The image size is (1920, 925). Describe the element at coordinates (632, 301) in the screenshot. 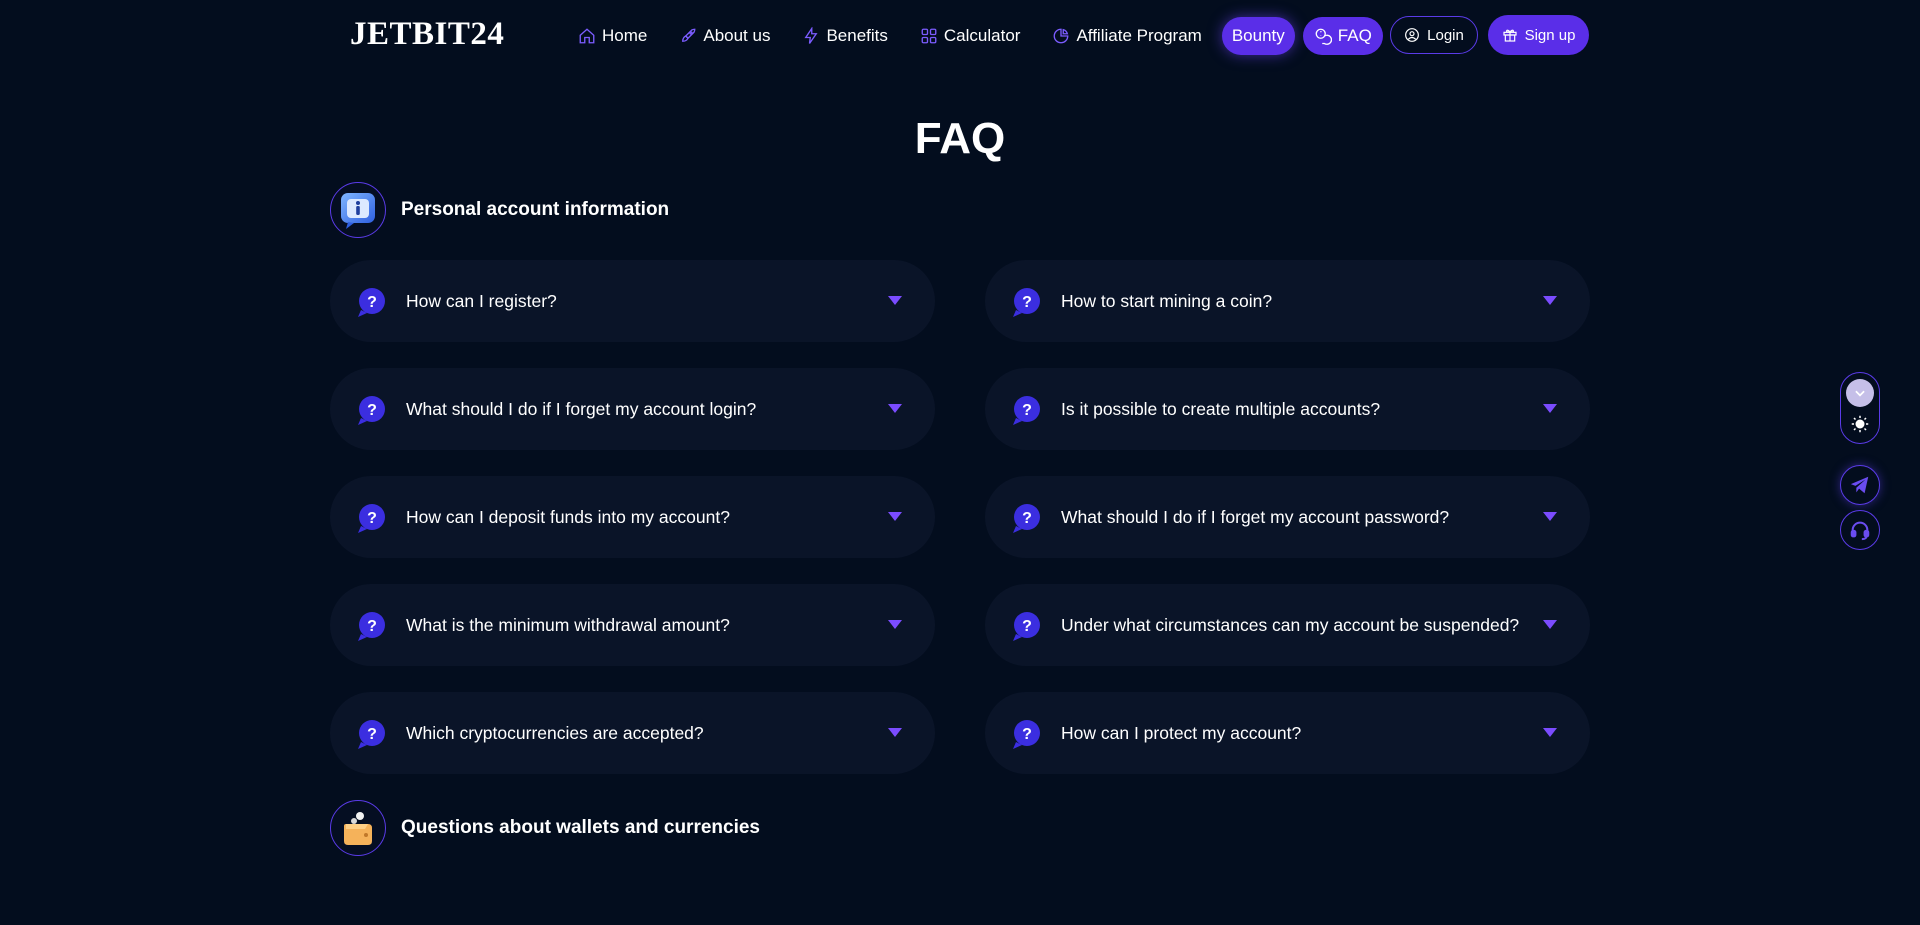

I see `faq-item: ? How can I register?` at that location.